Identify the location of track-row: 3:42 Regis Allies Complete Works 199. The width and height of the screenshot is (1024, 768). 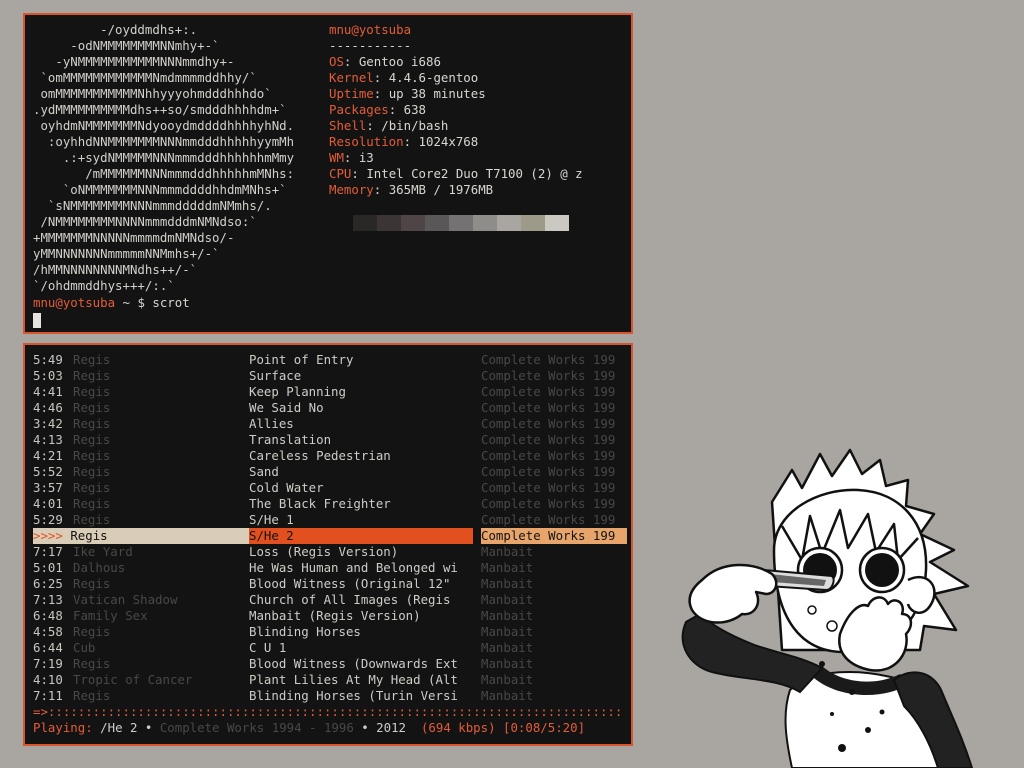
(328, 424).